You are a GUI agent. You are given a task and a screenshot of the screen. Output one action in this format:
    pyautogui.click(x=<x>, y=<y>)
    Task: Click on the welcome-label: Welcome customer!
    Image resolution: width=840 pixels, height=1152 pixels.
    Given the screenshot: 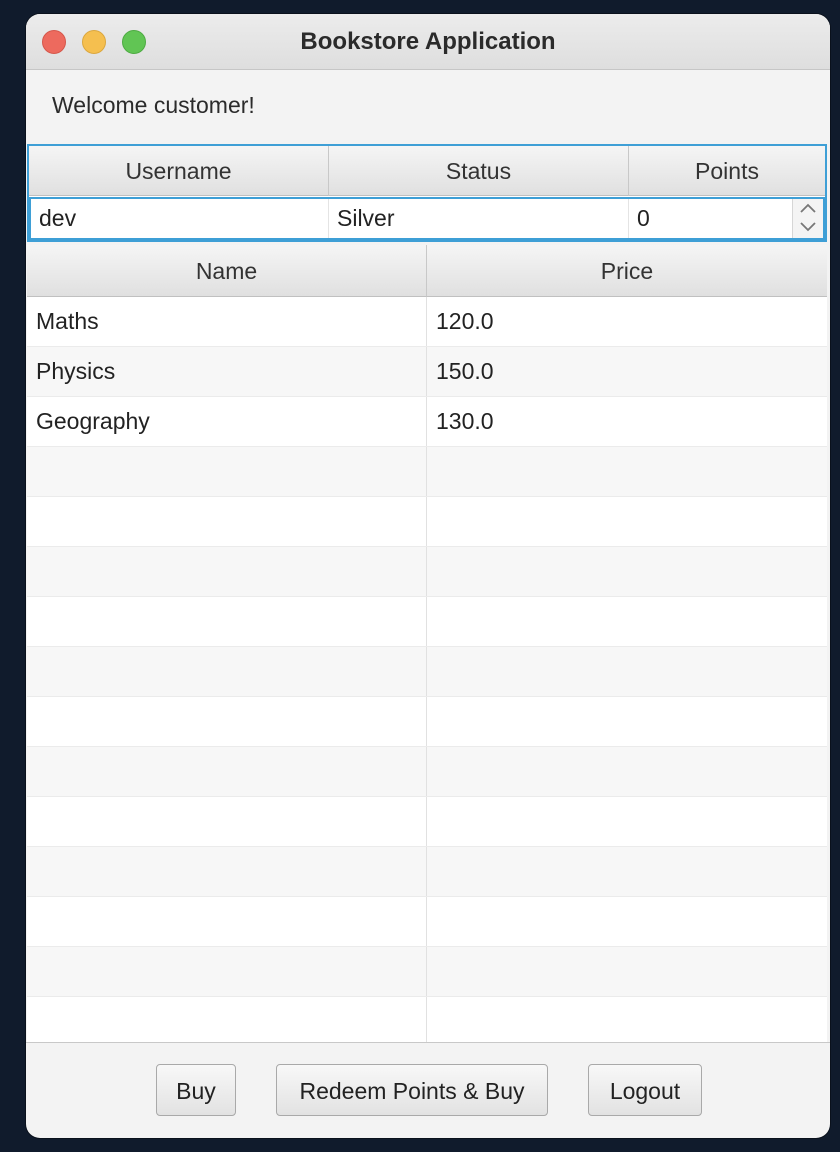 What is the action you would take?
    pyautogui.click(x=153, y=105)
    